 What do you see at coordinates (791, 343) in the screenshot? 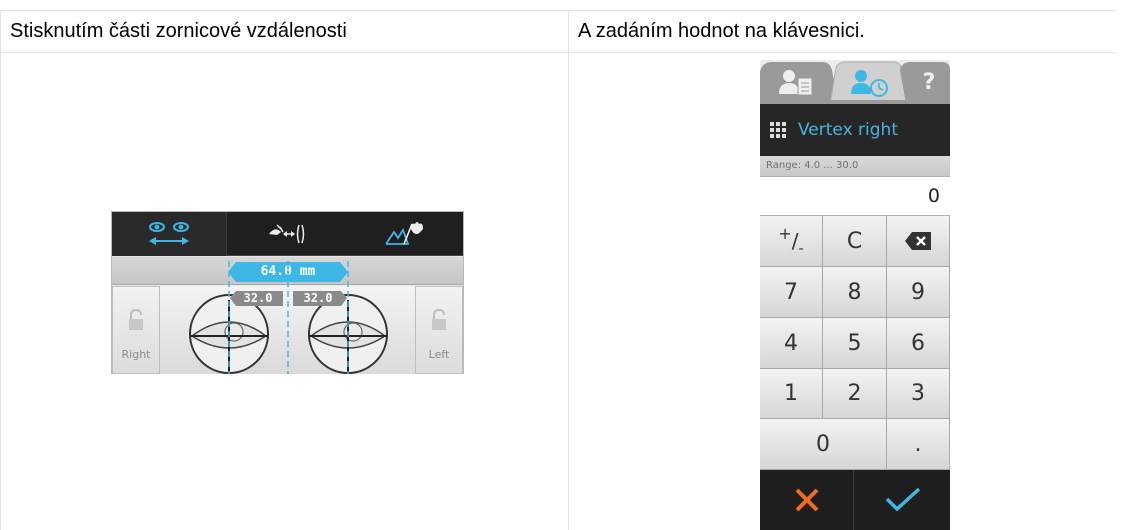
I see `key-4: 4` at bounding box center [791, 343].